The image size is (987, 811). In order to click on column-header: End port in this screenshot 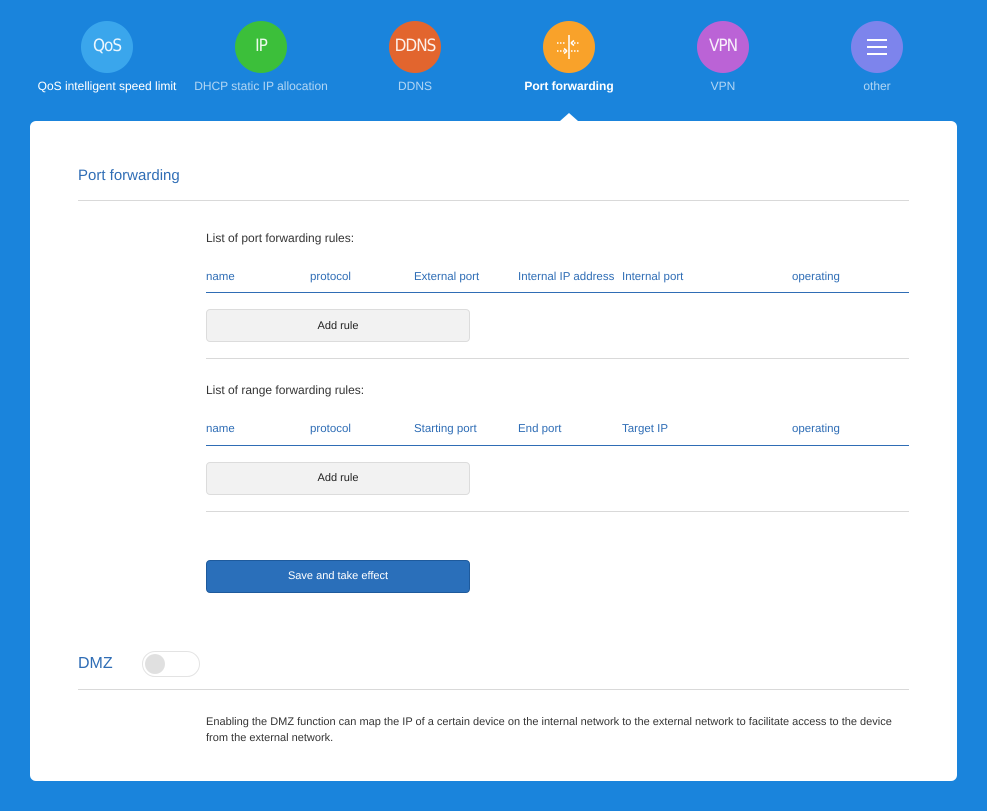, I will do `click(540, 430)`.